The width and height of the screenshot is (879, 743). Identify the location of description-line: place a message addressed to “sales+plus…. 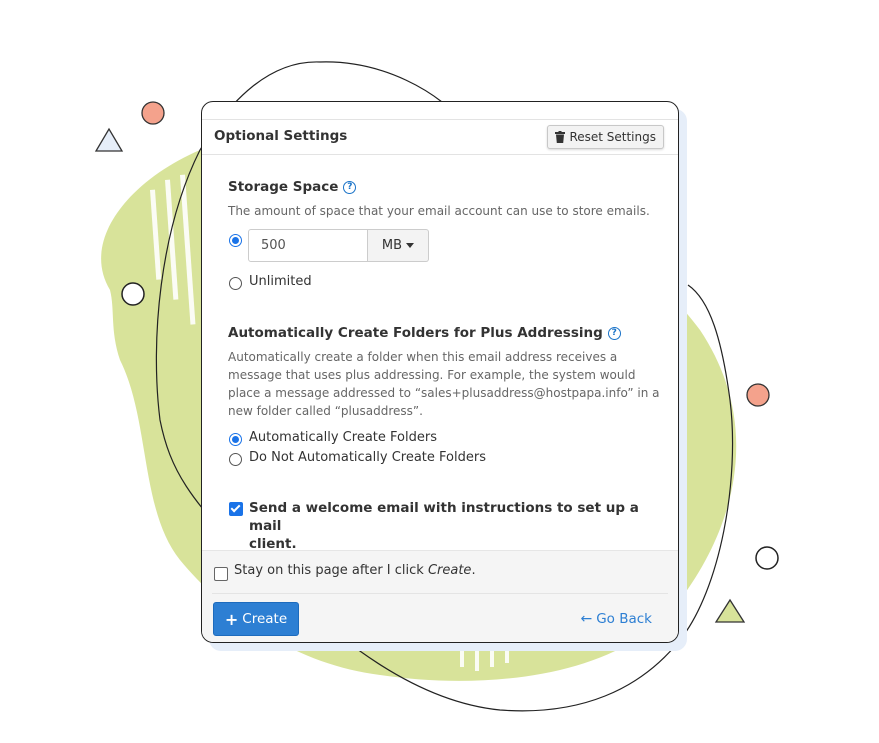
(444, 393).